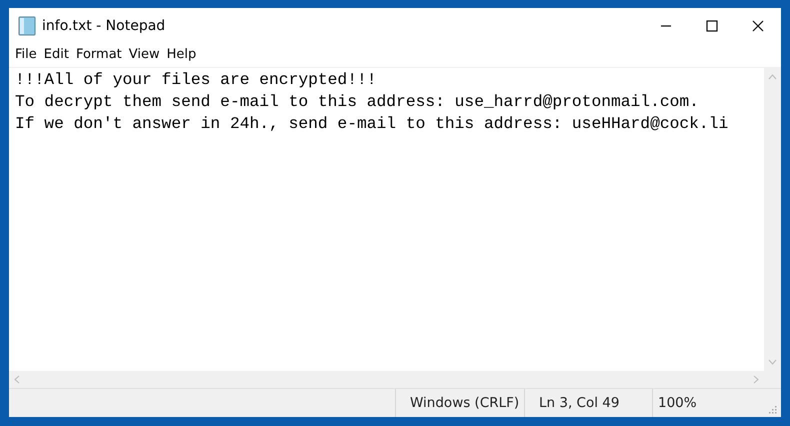 The height and width of the screenshot is (426, 790). I want to click on status-text: 100%, so click(677, 403).